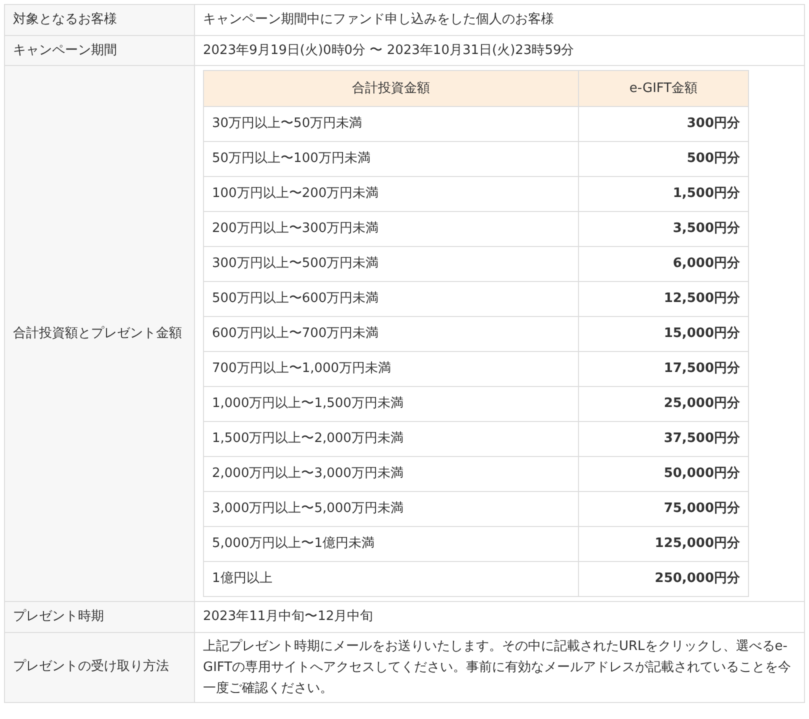 The image size is (809, 719). What do you see at coordinates (663, 544) in the screenshot?
I see `amount-cell: 125,000円分` at bounding box center [663, 544].